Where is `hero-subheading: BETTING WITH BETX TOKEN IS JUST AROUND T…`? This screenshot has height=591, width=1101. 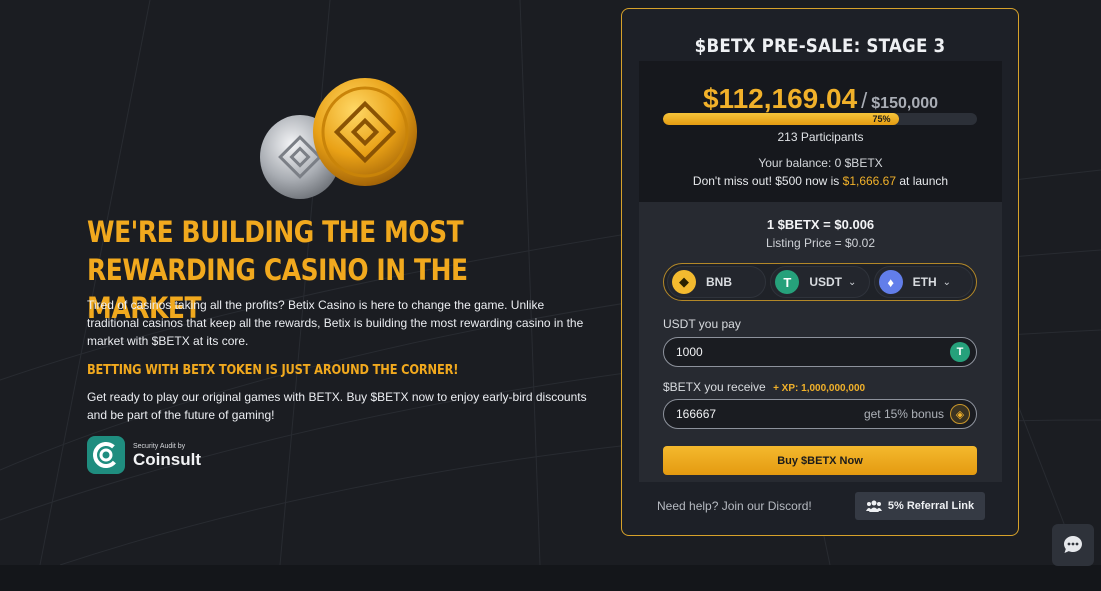
hero-subheading: BETTING WITH BETX TOKEN IS JUST AROUND T… is located at coordinates (273, 370).